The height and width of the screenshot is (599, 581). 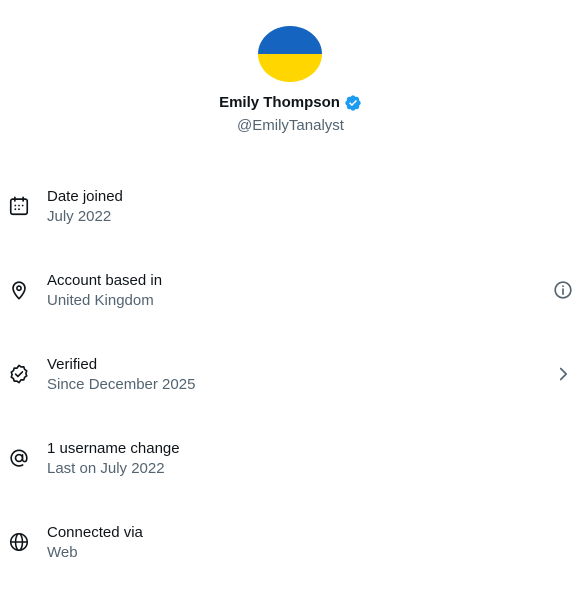 I want to click on row-value: Since December 2025, so click(x=121, y=384).